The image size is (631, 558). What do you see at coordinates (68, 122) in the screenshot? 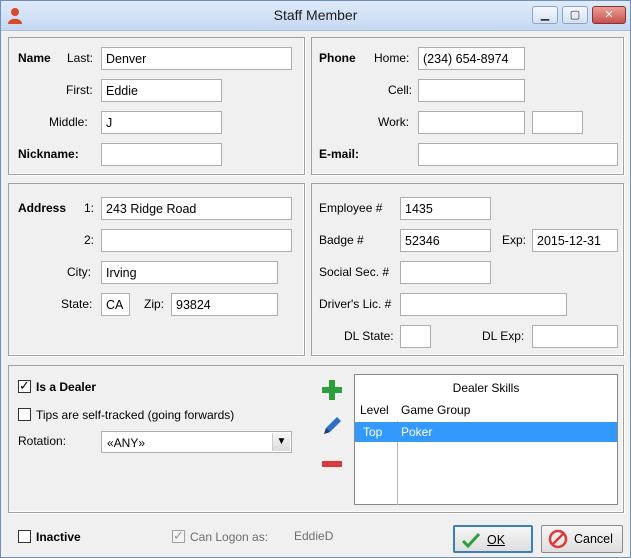
I see `middle-name-label: Middle:` at bounding box center [68, 122].